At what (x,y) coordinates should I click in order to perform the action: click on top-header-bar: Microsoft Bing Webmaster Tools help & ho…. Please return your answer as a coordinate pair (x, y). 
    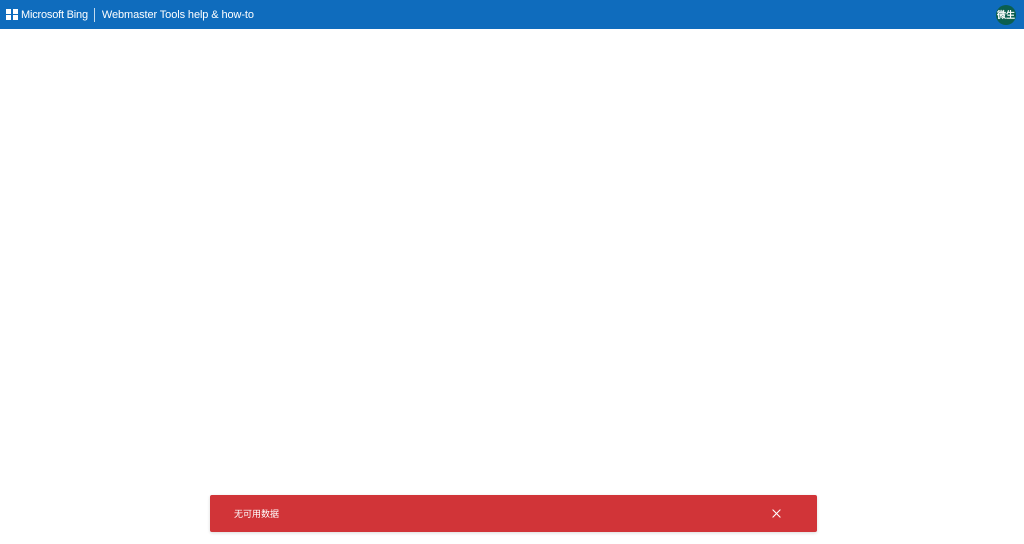
    Looking at the image, I should click on (512, 14).